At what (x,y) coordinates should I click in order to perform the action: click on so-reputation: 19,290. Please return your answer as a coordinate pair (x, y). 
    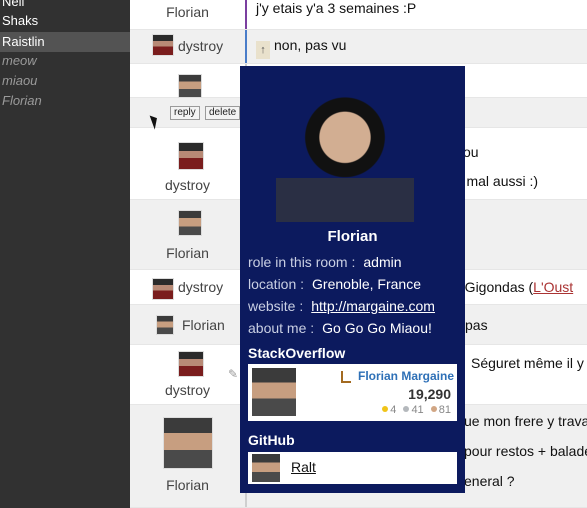
    Looking at the image, I should click on (429, 394).